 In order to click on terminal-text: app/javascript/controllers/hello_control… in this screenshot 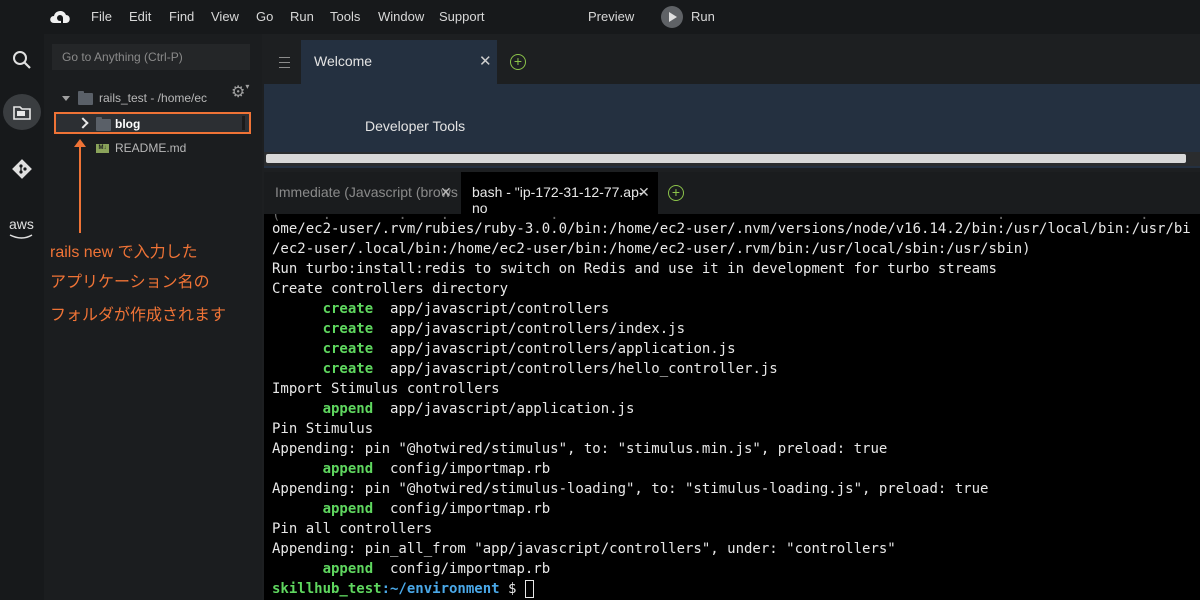, I will do `click(575, 369)`.